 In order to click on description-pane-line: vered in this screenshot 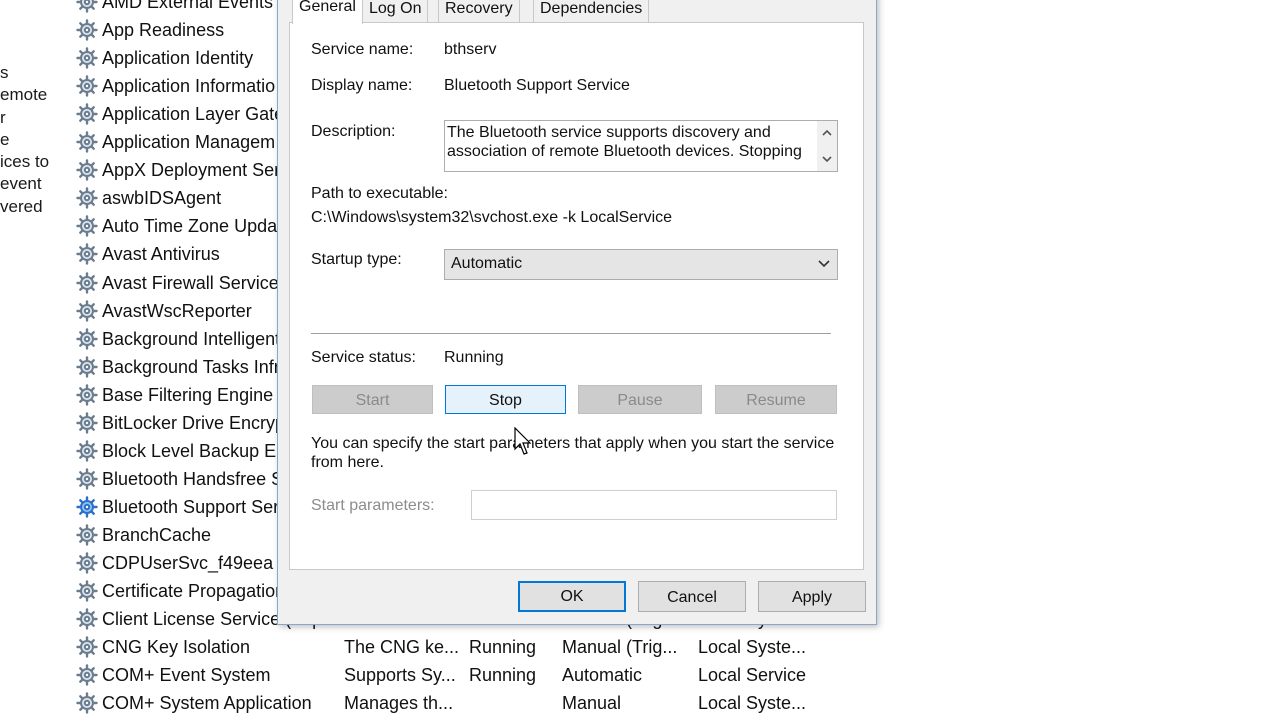, I will do `click(21, 206)`.